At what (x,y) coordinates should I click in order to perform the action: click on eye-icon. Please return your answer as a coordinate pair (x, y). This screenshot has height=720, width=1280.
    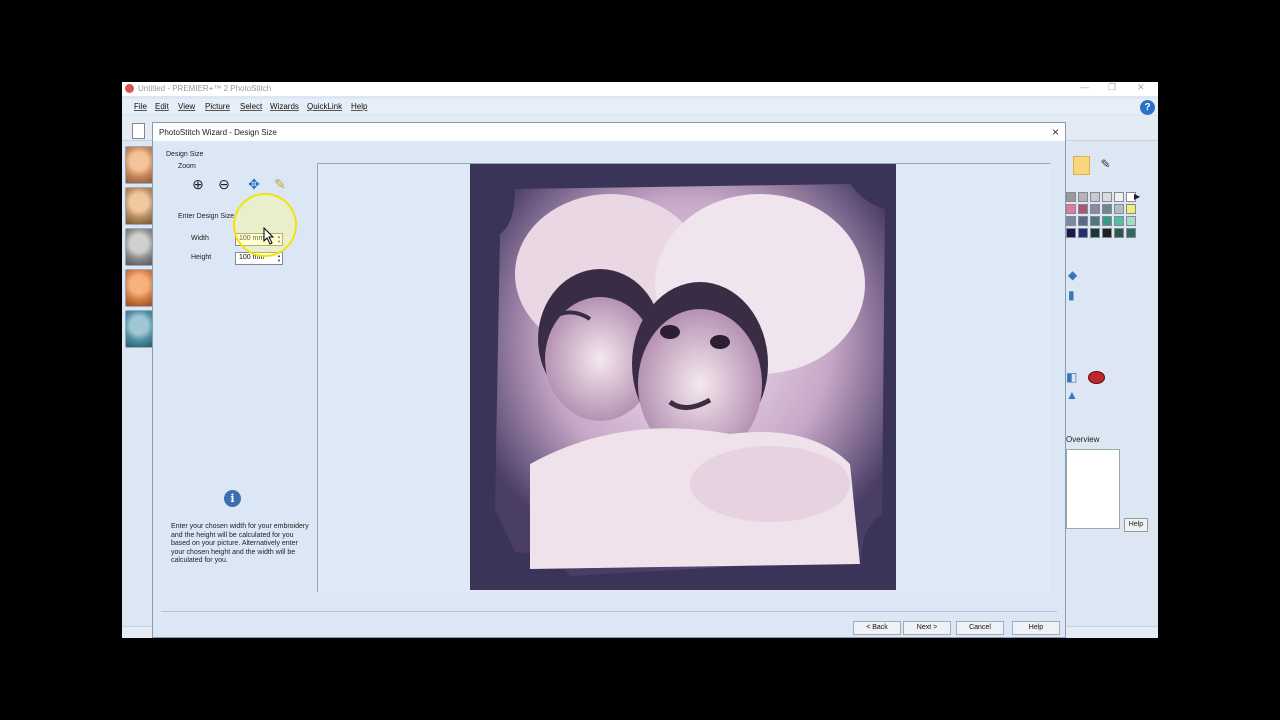
    Looking at the image, I should click on (1096, 377).